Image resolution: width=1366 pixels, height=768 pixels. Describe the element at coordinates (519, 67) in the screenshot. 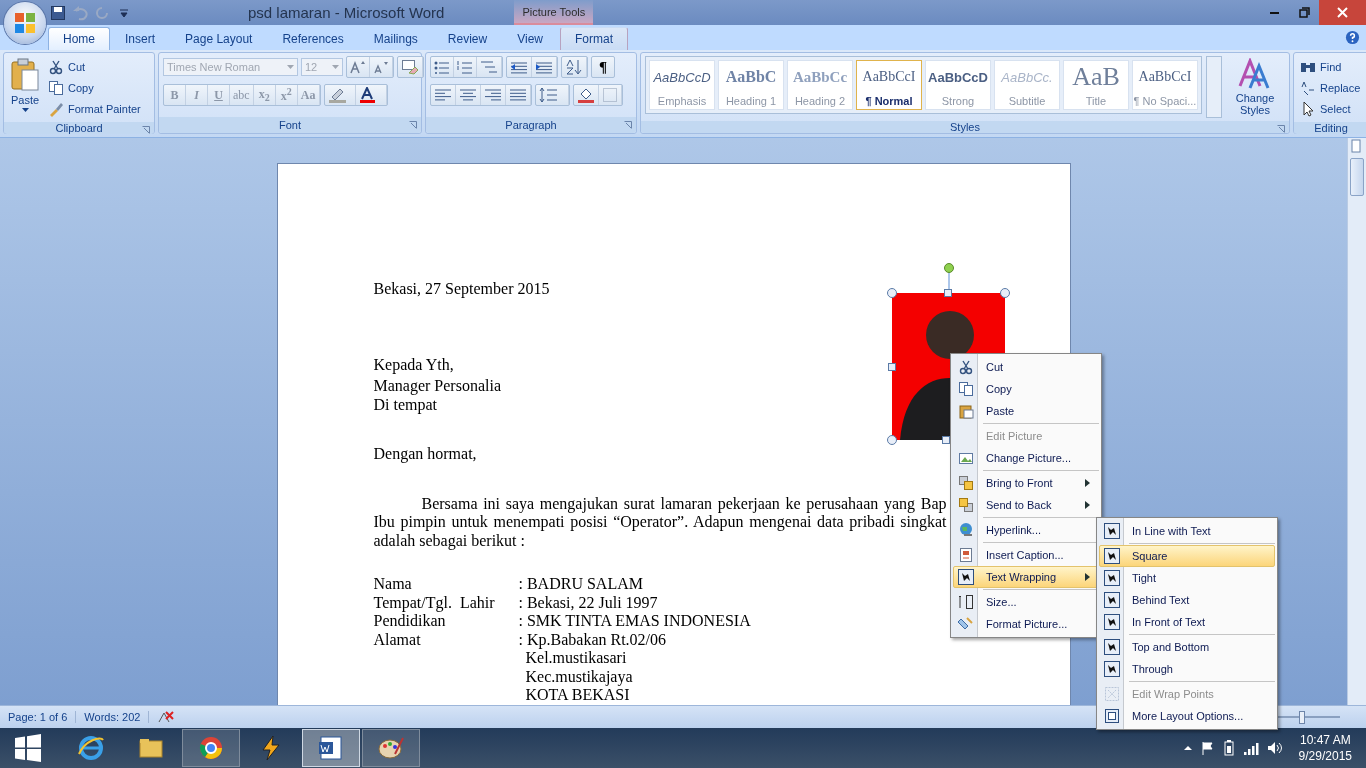

I see `outdent-icon` at that location.